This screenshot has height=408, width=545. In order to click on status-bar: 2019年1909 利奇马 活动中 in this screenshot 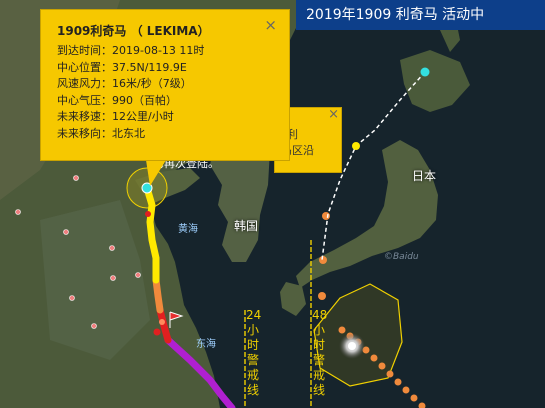, I will do `click(420, 15)`.